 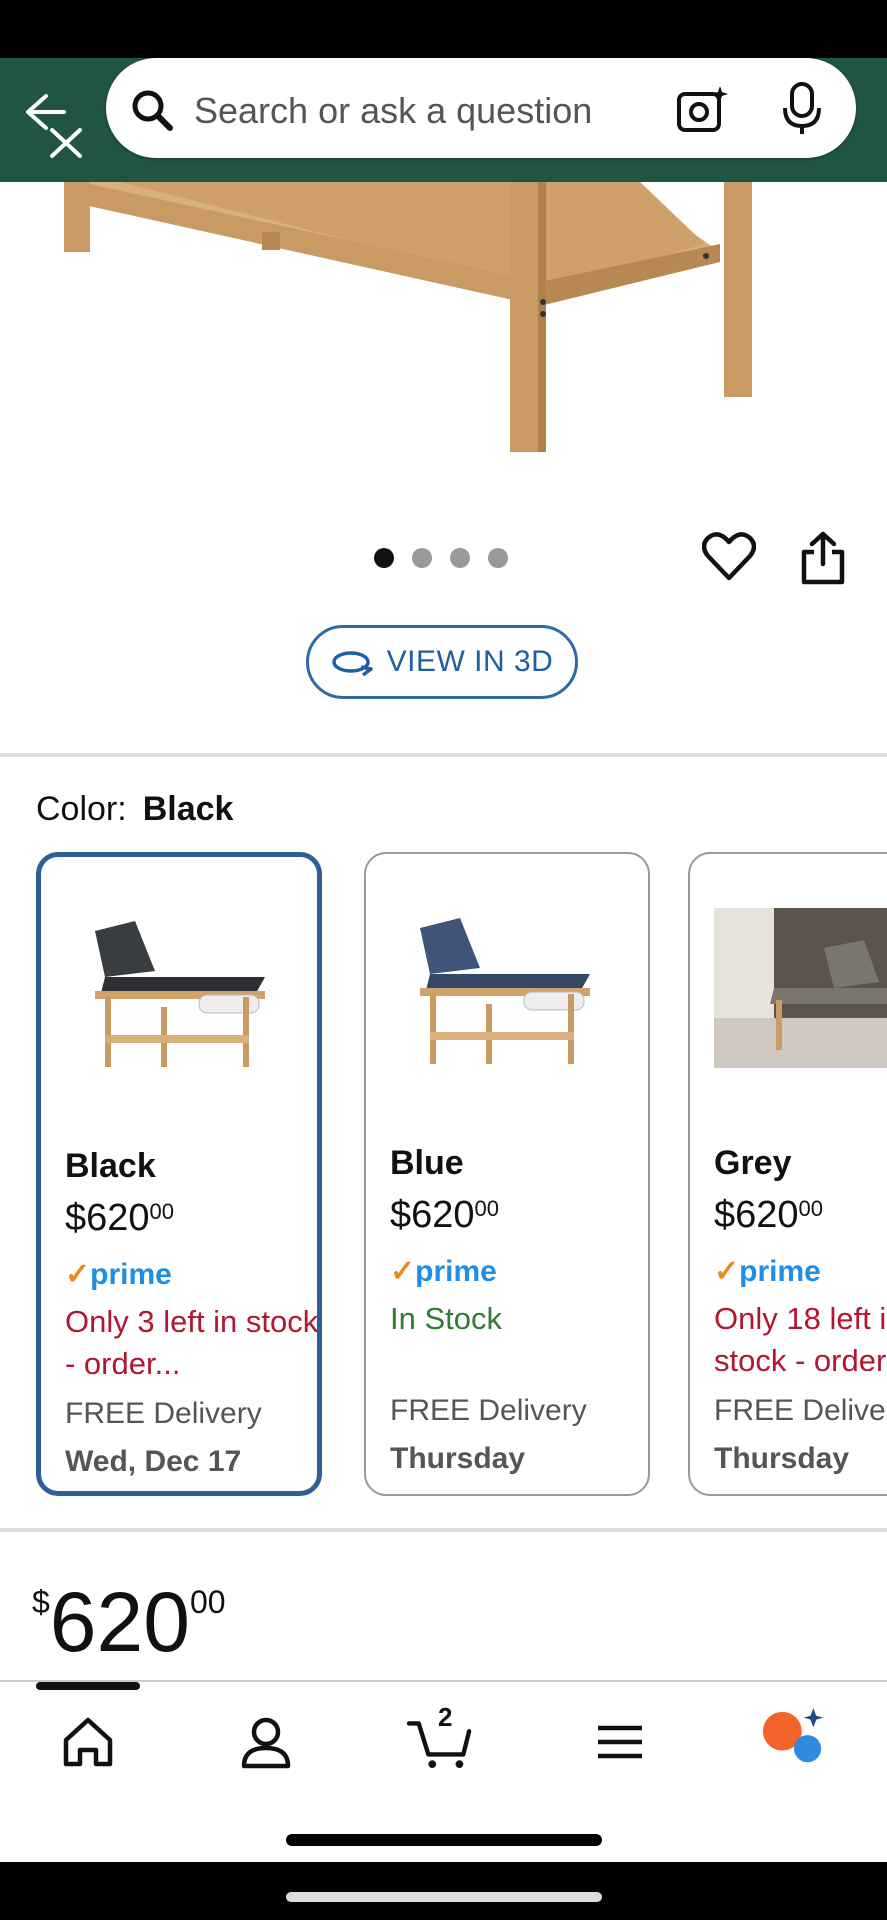 I want to click on color-selector-label: Color: Black, so click(x=135, y=809).